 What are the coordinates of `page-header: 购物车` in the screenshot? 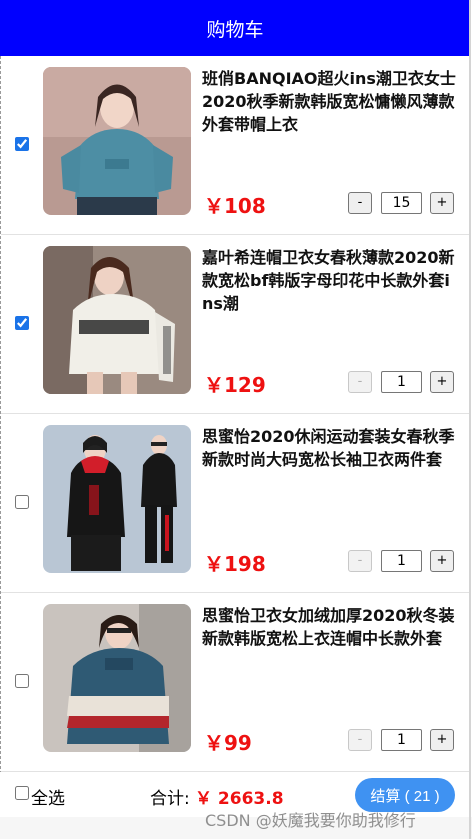 It's located at (235, 28).